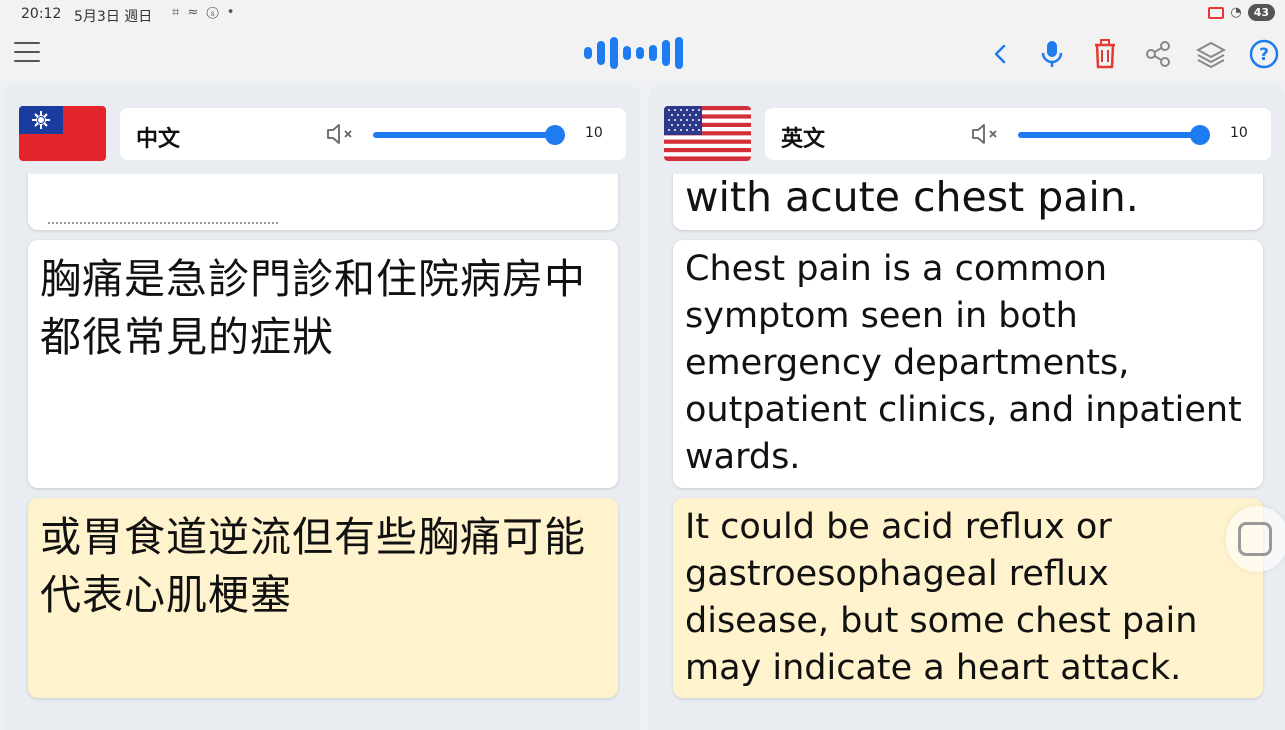 This screenshot has width=1285, height=730. I want to click on chevron-left-icon, so click(1000, 54).